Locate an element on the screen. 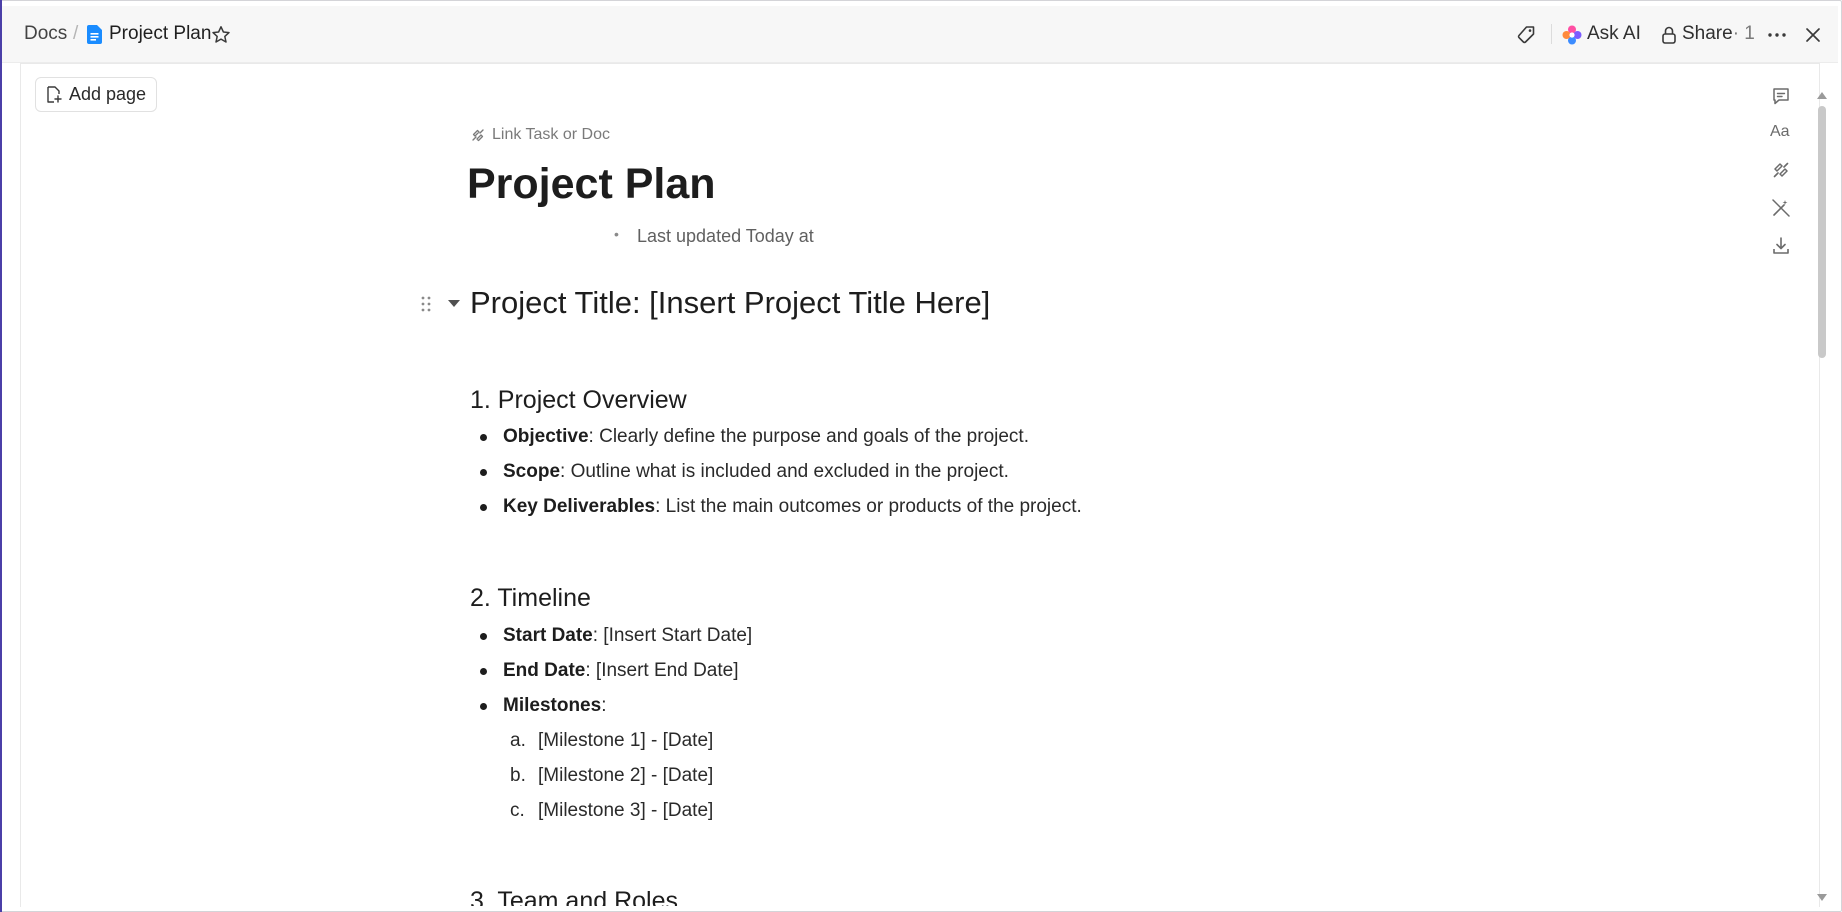 Image resolution: width=1842 pixels, height=912 pixels. section-heading: 3. Team and Roles is located at coordinates (574, 896).